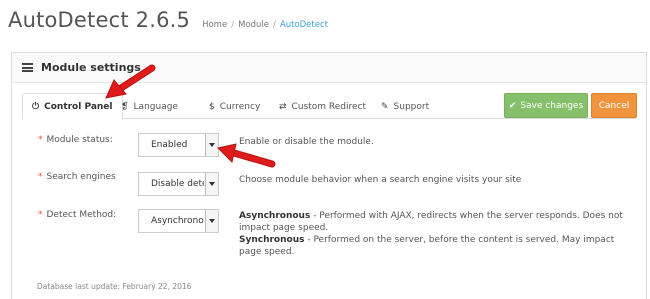 This screenshot has width=650, height=299. I want to click on label-text: Search engines, so click(81, 177).